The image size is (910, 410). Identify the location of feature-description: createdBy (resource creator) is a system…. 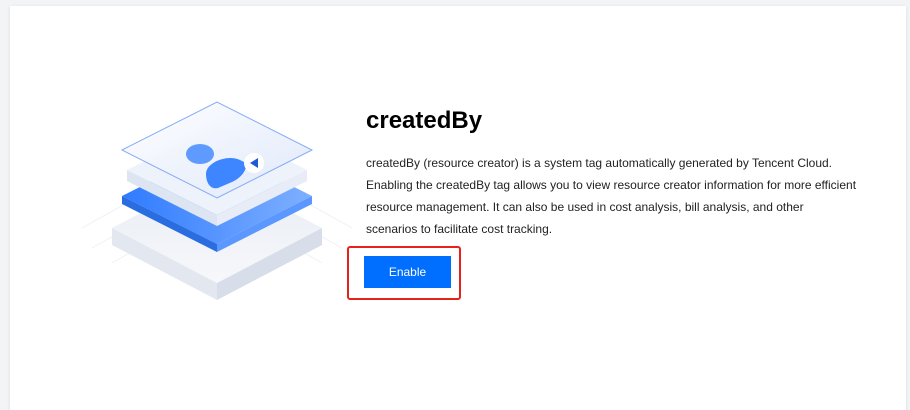
(611, 196).